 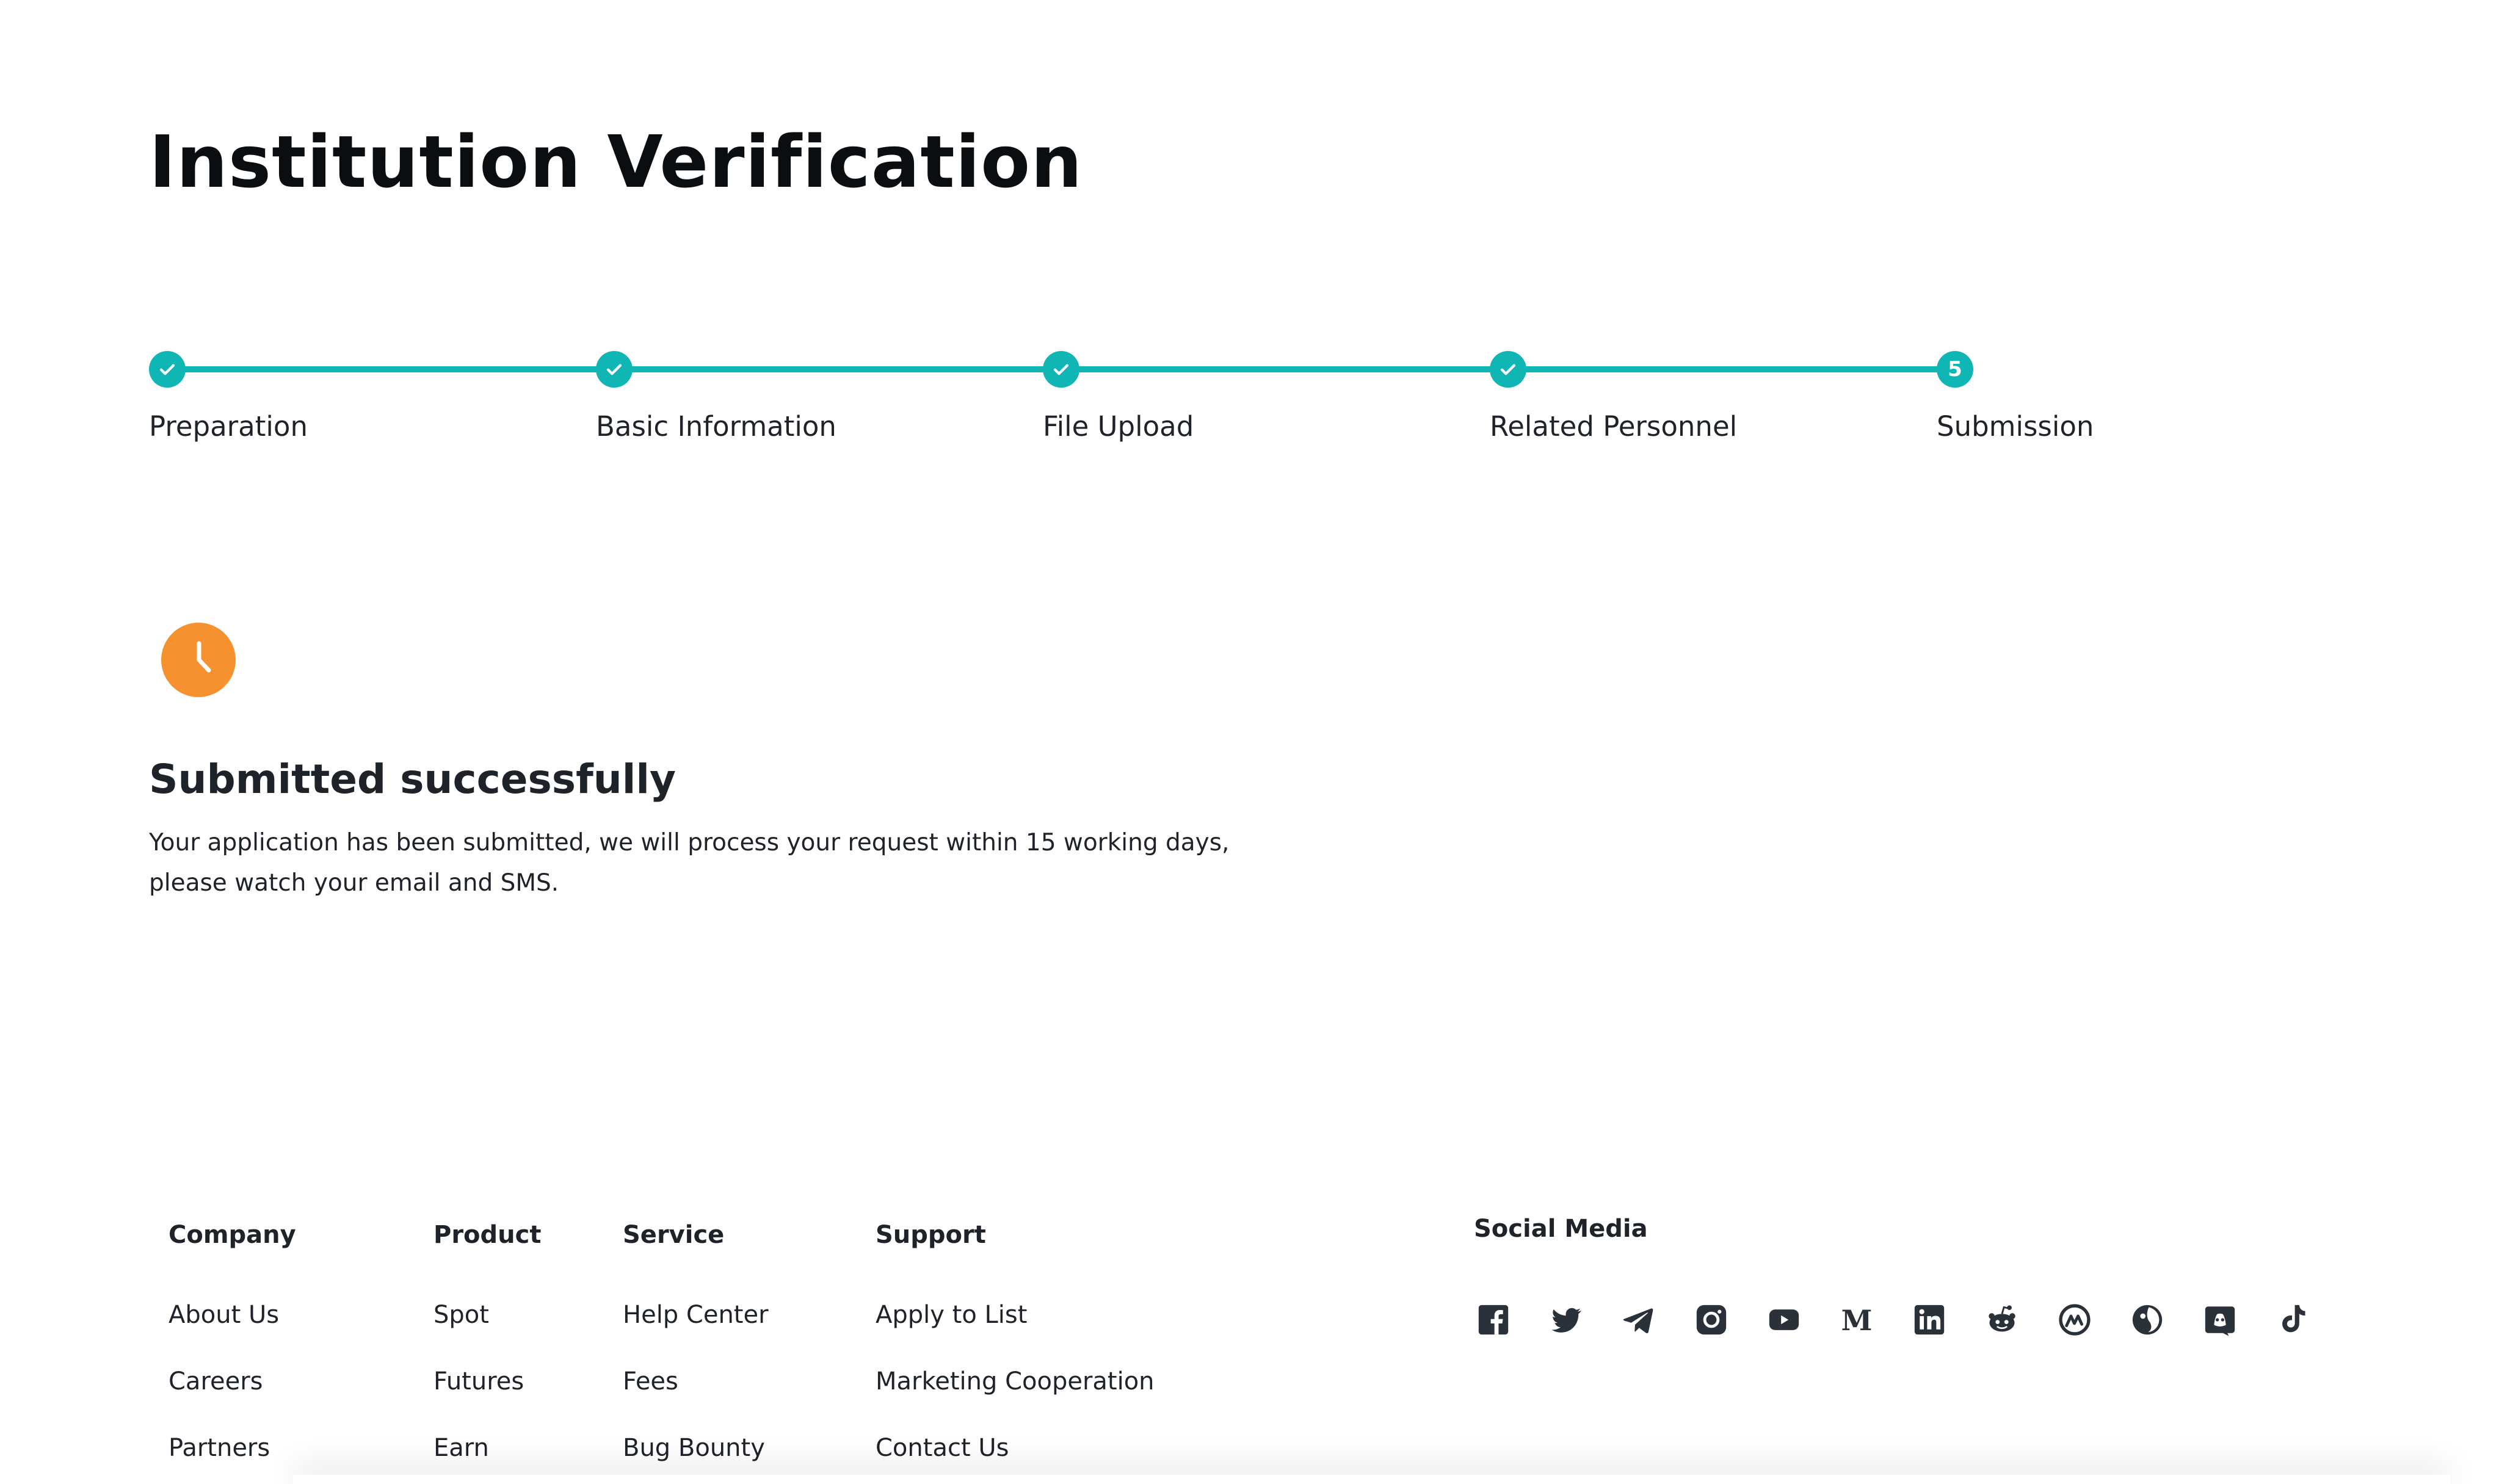 I want to click on footer-link-partners: Partners, so click(x=233, y=1449).